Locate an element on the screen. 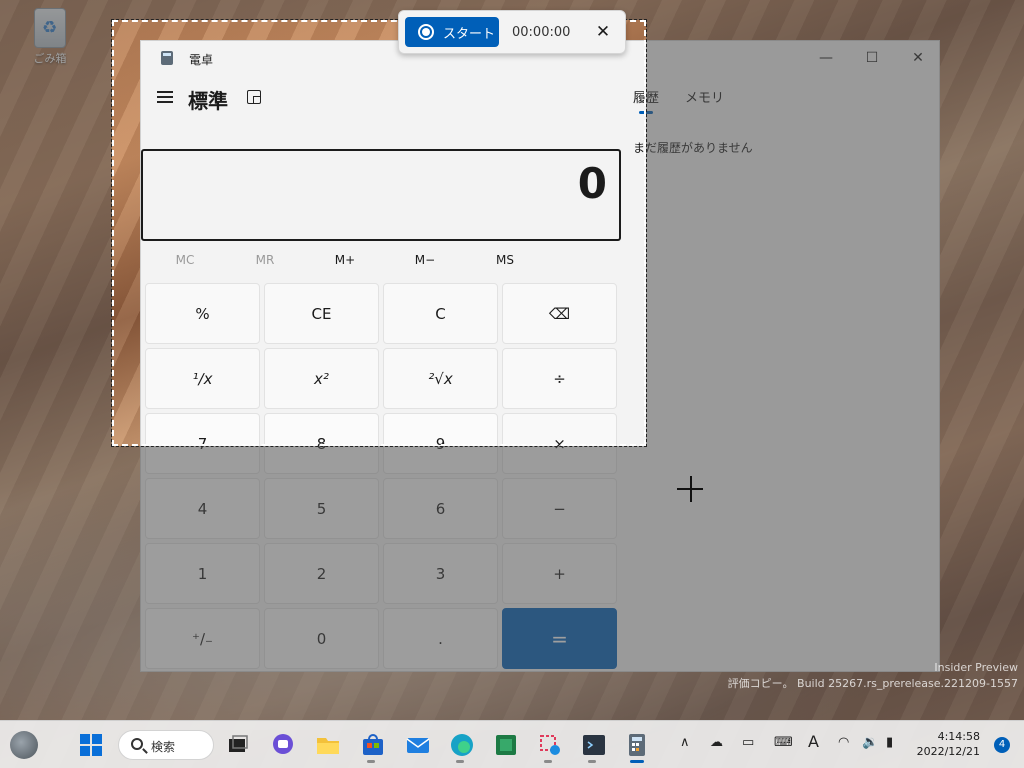  ime-icon: A is located at coordinates (813, 741).